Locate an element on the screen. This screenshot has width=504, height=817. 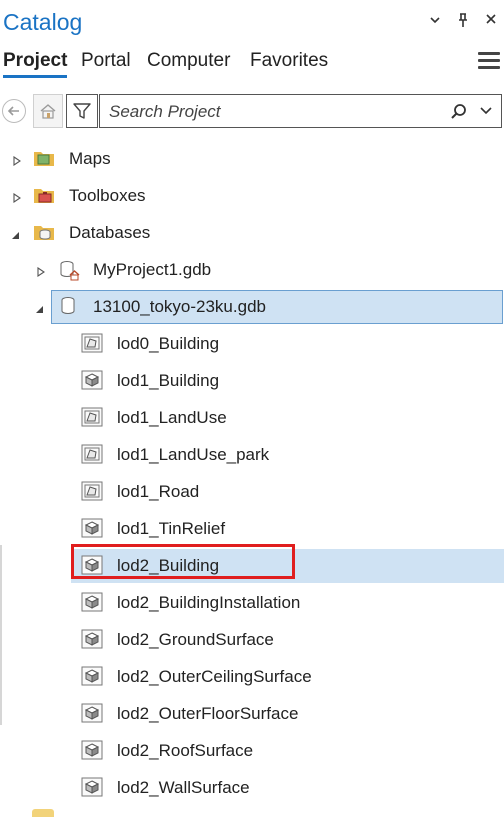
tree-item-label: lod2_RoofSurface is located at coordinates (185, 750).